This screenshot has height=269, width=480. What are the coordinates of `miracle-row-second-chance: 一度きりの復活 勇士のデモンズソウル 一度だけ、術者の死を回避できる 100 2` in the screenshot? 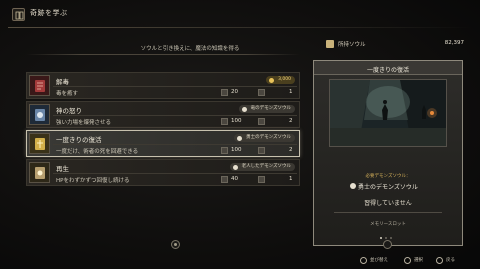 It's located at (163, 143).